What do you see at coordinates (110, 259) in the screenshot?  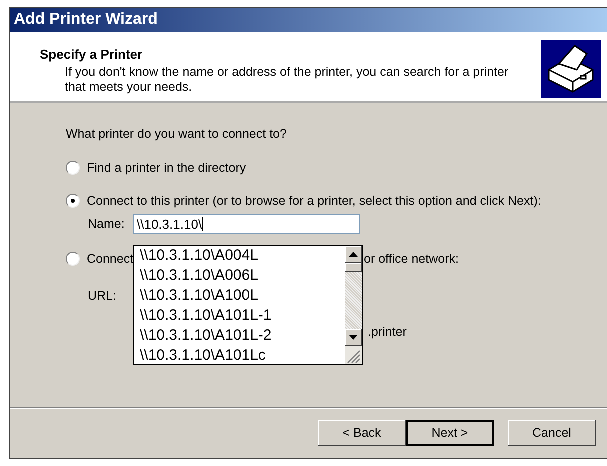 I see `option-label: Connect` at bounding box center [110, 259].